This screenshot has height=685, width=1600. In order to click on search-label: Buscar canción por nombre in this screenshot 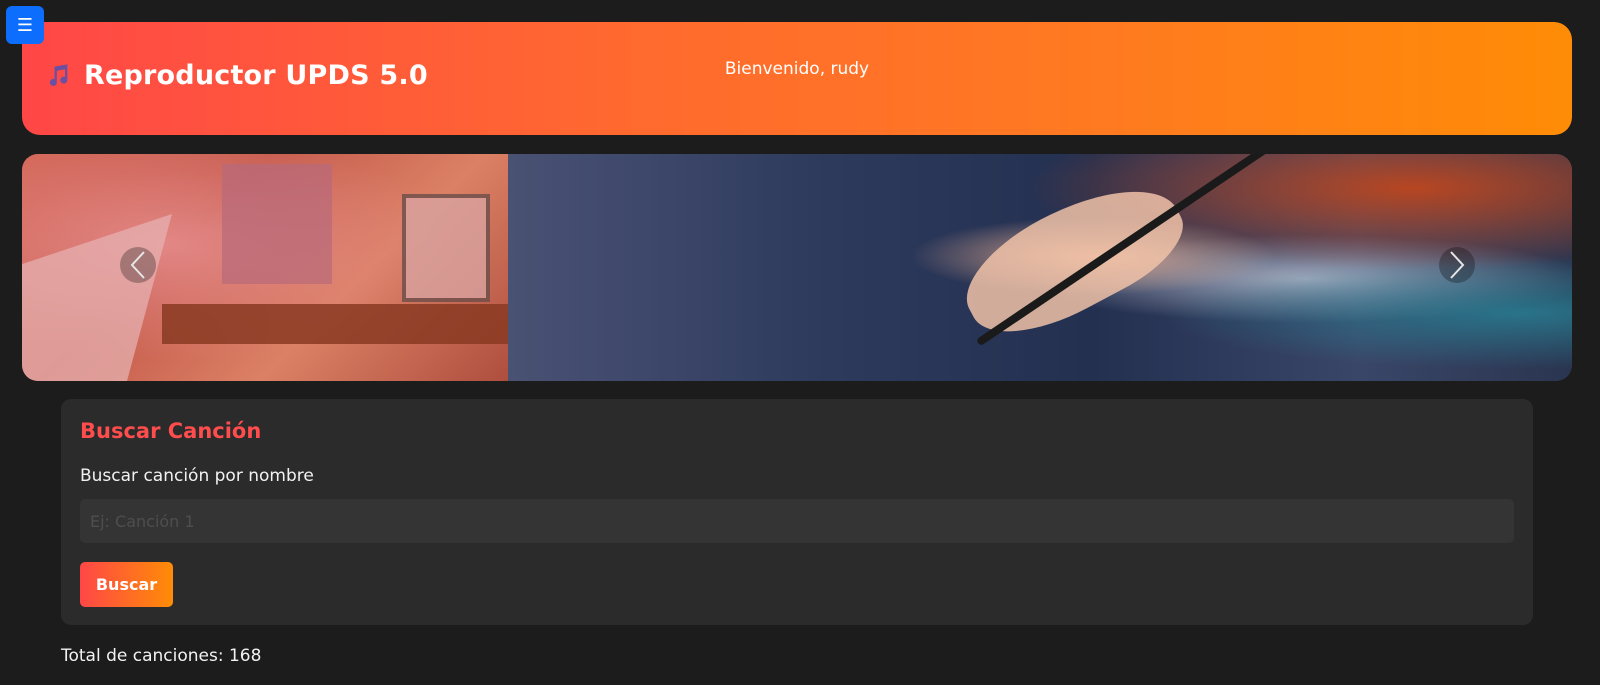, I will do `click(197, 476)`.